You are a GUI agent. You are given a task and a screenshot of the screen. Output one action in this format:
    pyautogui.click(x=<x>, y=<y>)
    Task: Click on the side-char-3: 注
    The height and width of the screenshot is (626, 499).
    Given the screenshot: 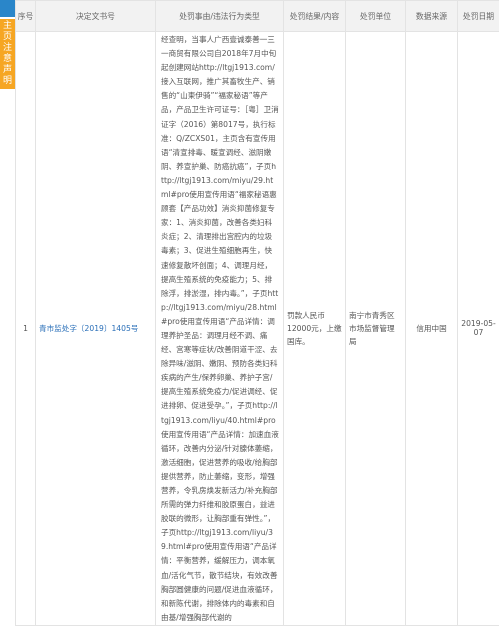 What is the action you would take?
    pyautogui.click(x=7, y=48)
    